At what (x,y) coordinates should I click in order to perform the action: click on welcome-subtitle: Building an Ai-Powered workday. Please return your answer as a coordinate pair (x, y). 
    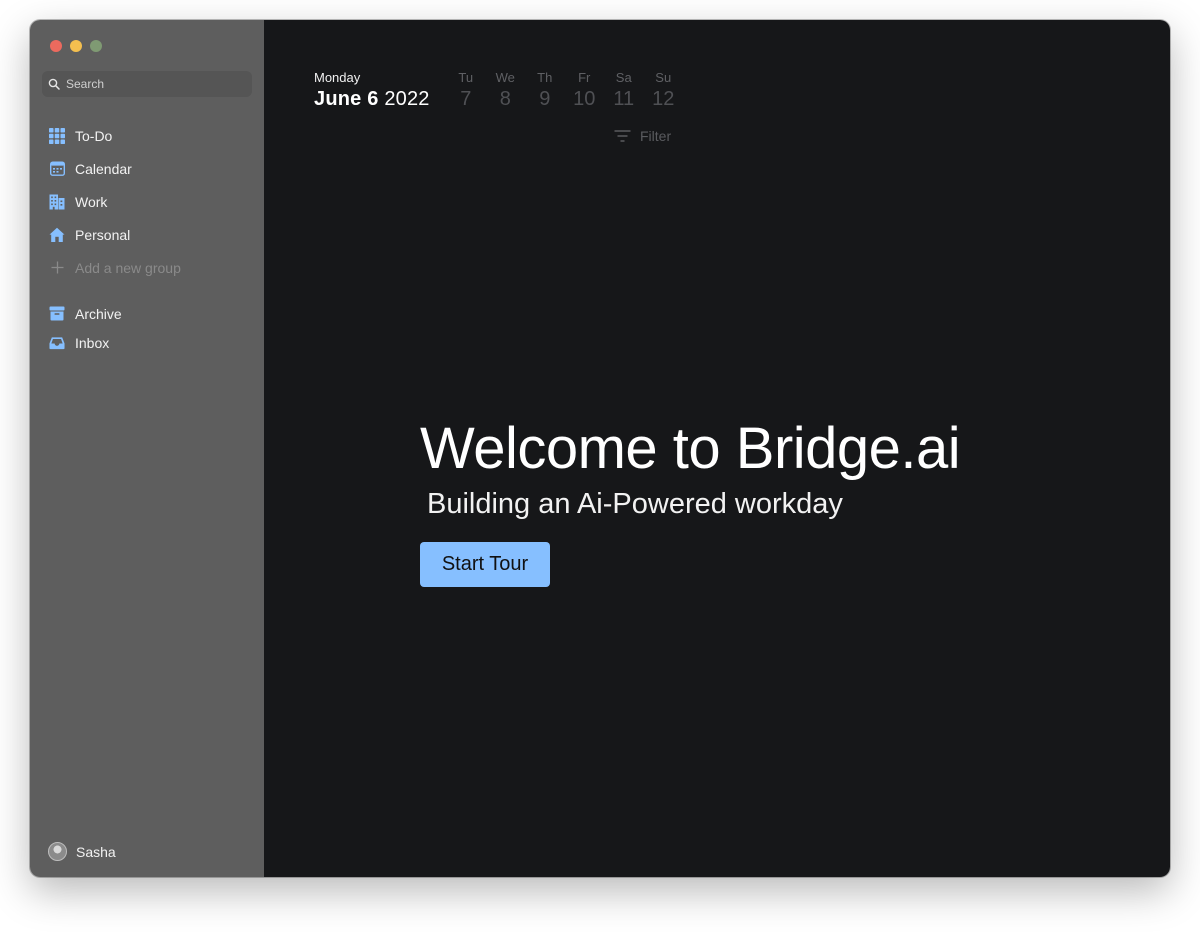
    Looking at the image, I should click on (635, 504).